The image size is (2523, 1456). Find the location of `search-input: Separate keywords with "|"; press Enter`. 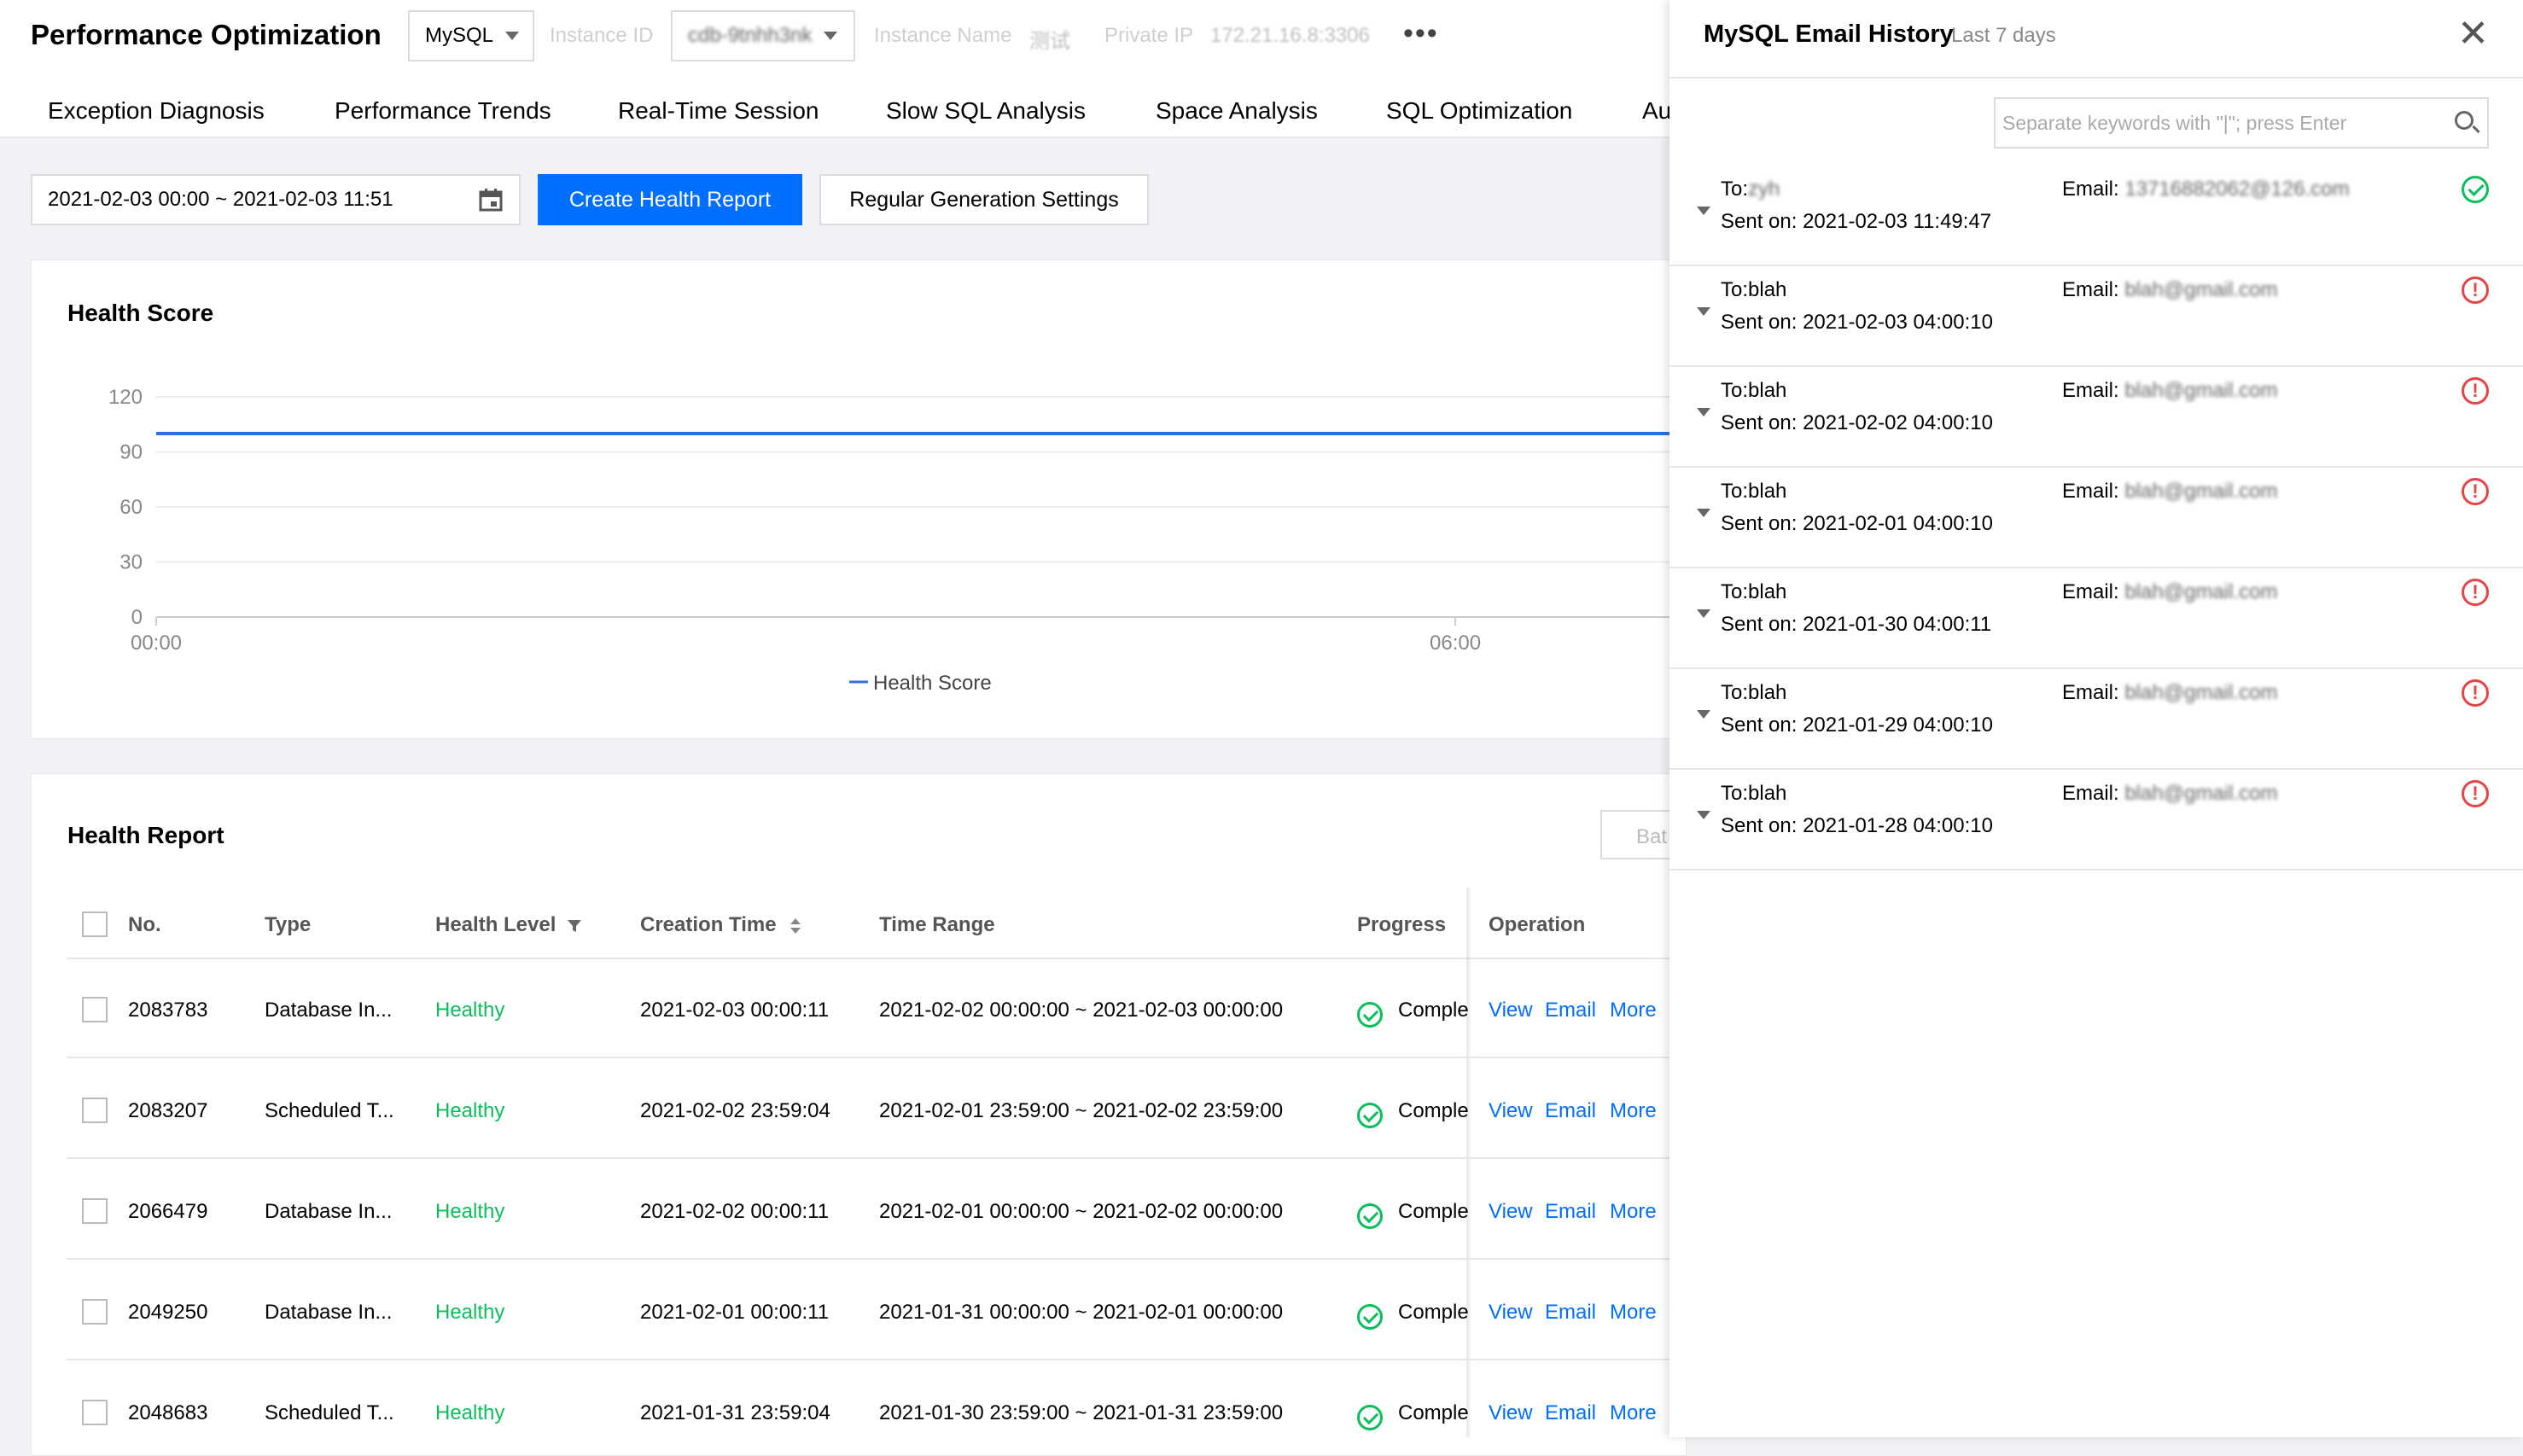

search-input: Separate keywords with "|"; press Enter is located at coordinates (2241, 123).